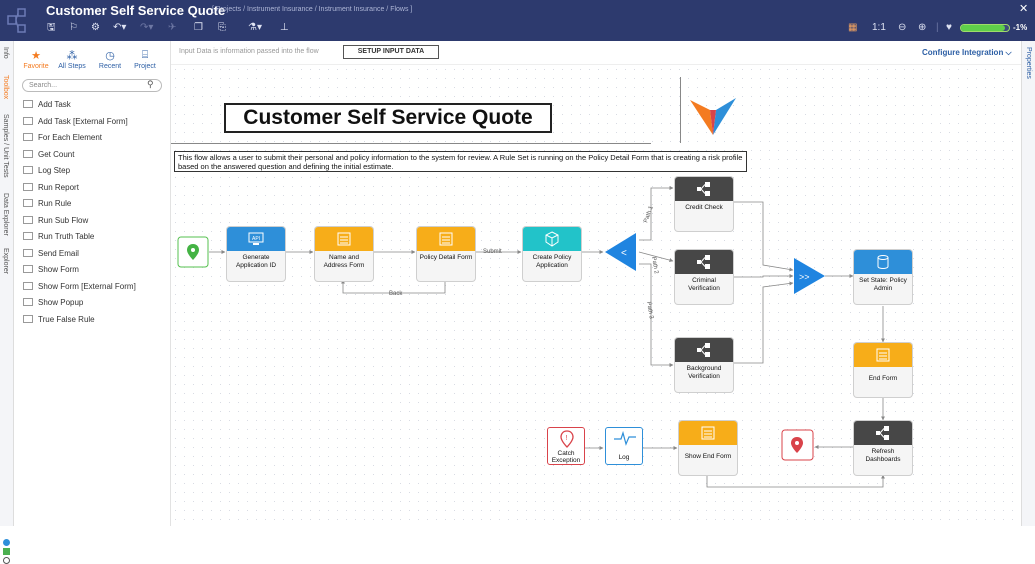 Image resolution: width=1035 pixels, height=564 pixels. Describe the element at coordinates (1028, 283) in the screenshot. I see `right-rail: Properties` at that location.